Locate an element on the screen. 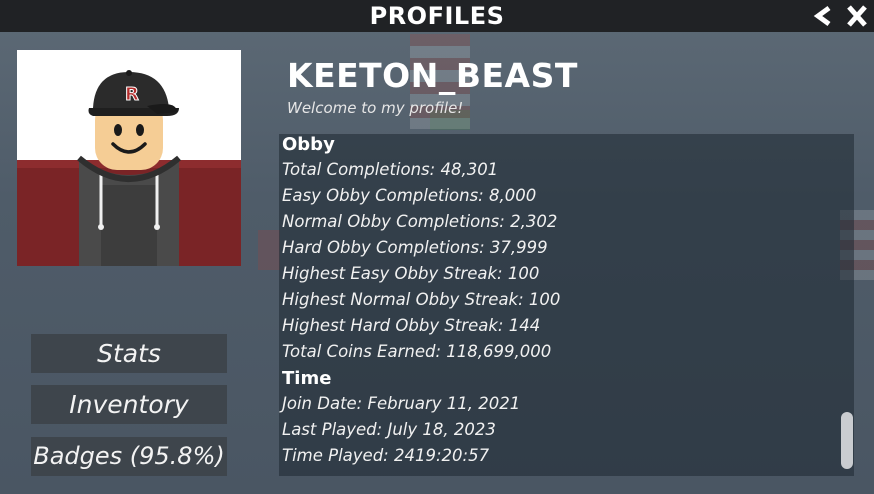  profile-bio: Welcome to my profile! is located at coordinates (375, 108).